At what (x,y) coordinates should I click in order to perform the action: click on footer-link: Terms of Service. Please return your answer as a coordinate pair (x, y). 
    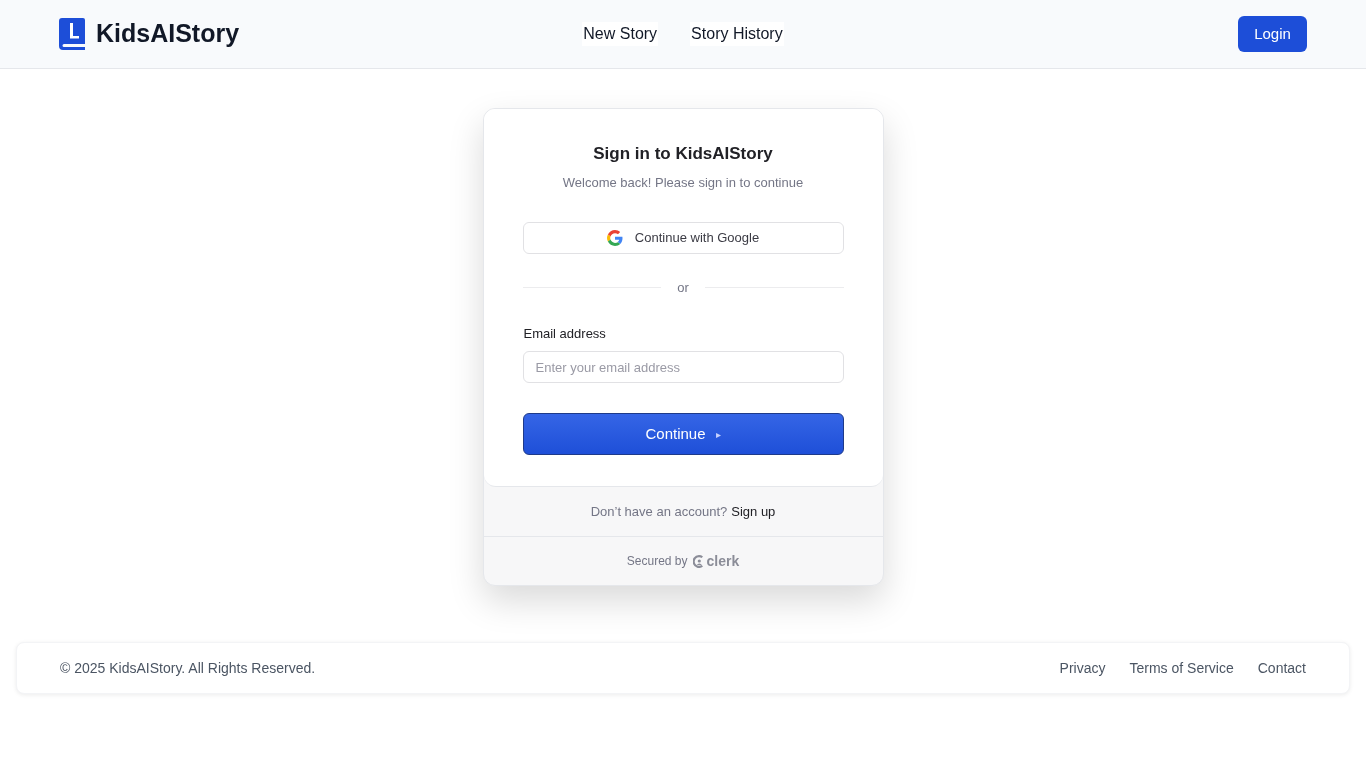
    Looking at the image, I should click on (1181, 668).